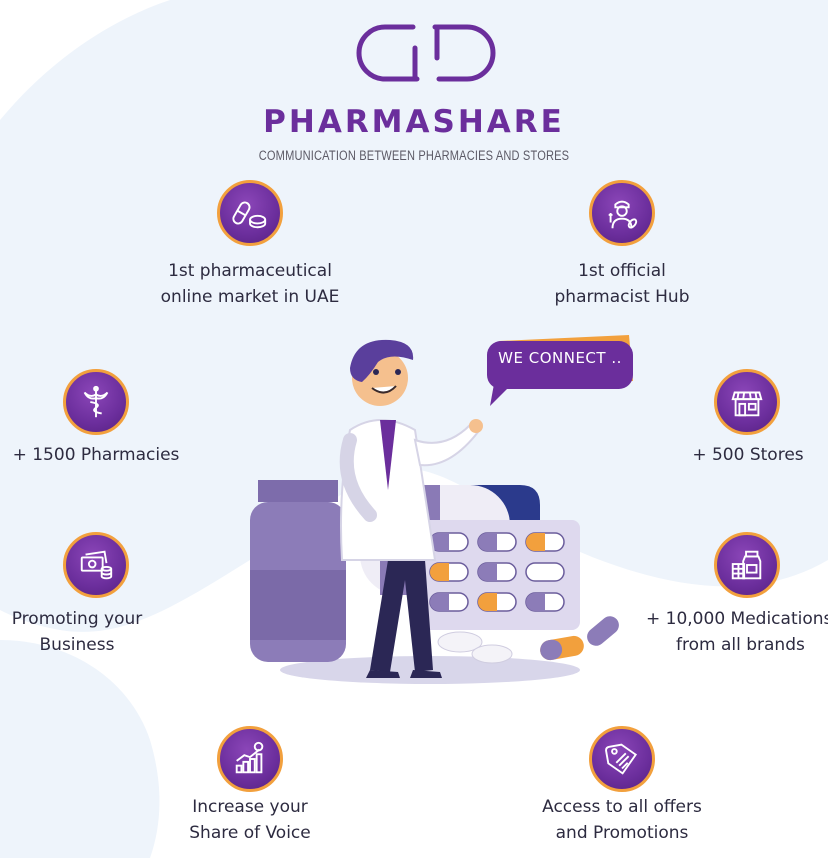  I want to click on feature-promoting-line1: Promoting your, so click(77, 619).